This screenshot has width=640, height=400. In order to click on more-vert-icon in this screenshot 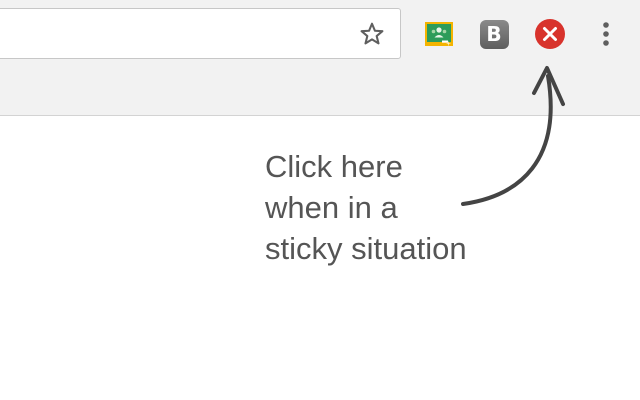, I will do `click(606, 34)`.